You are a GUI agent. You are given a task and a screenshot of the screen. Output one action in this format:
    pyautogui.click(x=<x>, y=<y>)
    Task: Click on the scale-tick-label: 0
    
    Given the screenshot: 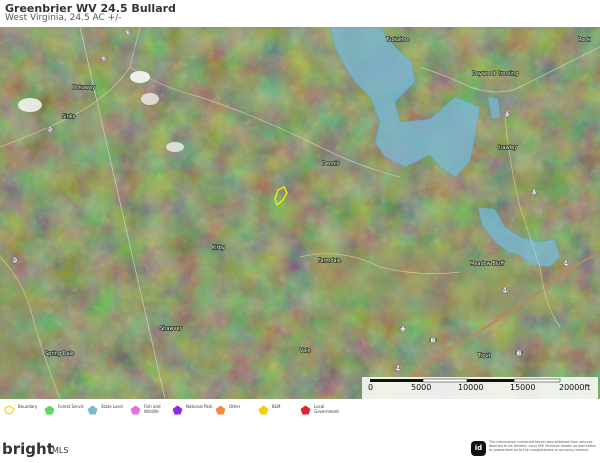 What is the action you would take?
    pyautogui.click(x=370, y=387)
    